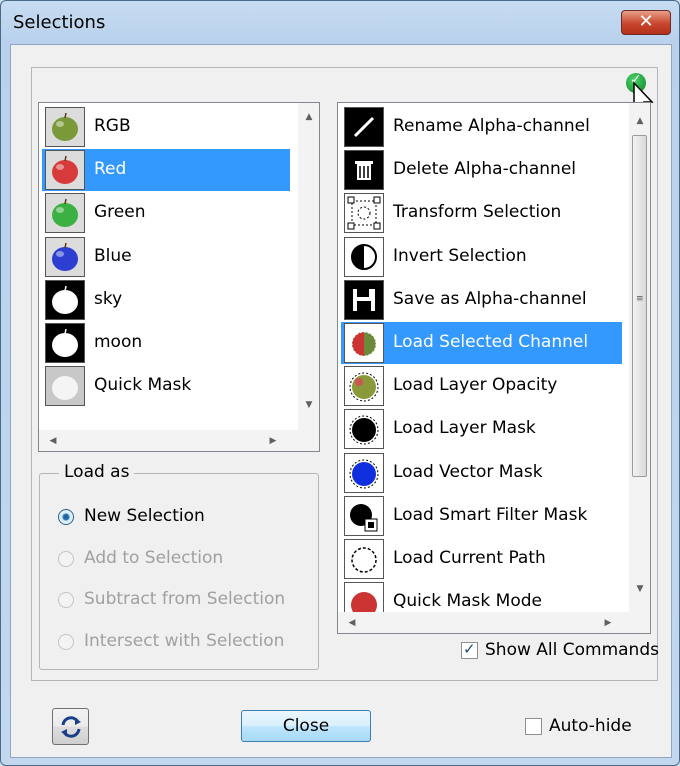 This screenshot has height=766, width=680. Describe the element at coordinates (185, 599) in the screenshot. I see `load-as-option-label: Subtract from Selection` at that location.